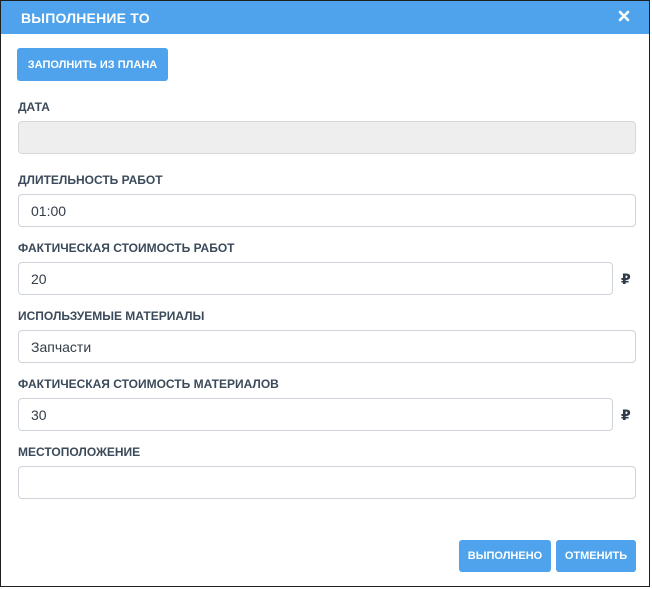 This screenshot has height=589, width=652. I want to click on fill-from-plan-button: ЗАПОЛНИТЬ ИЗ ПЛАНА, so click(92, 64).